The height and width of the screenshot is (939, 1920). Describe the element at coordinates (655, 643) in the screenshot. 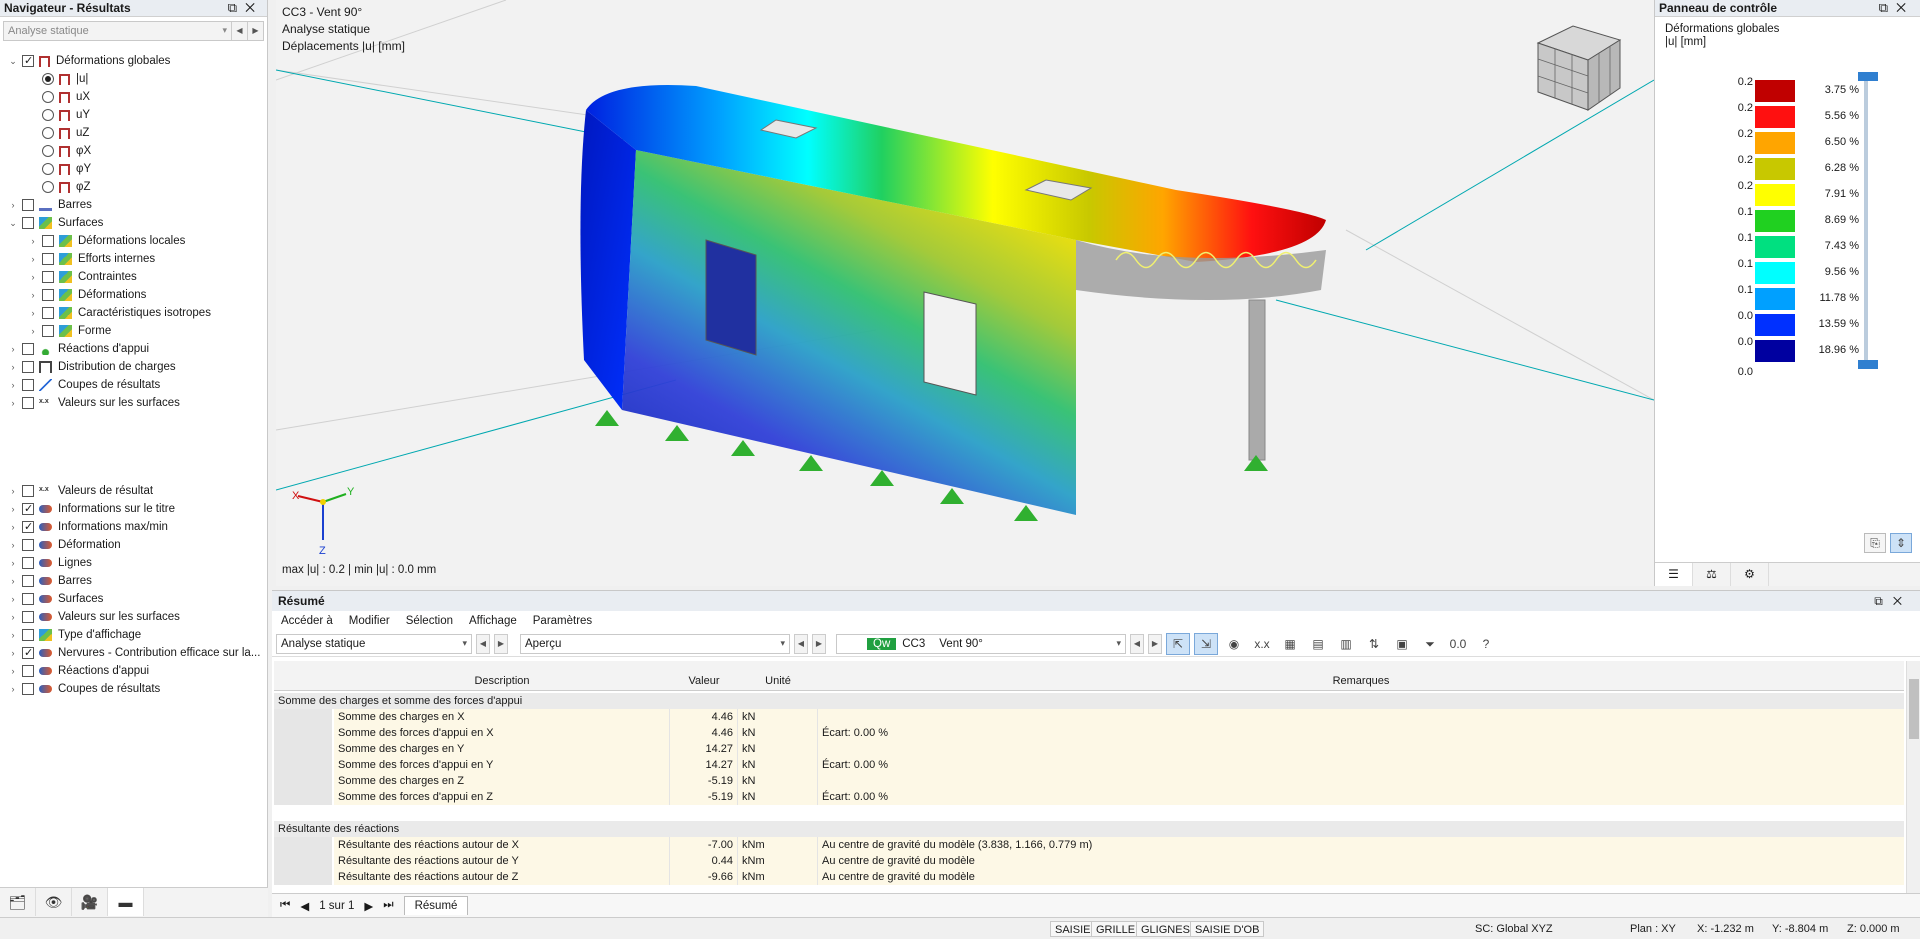

I see `table-view-select: Aperçu ▾` at that location.